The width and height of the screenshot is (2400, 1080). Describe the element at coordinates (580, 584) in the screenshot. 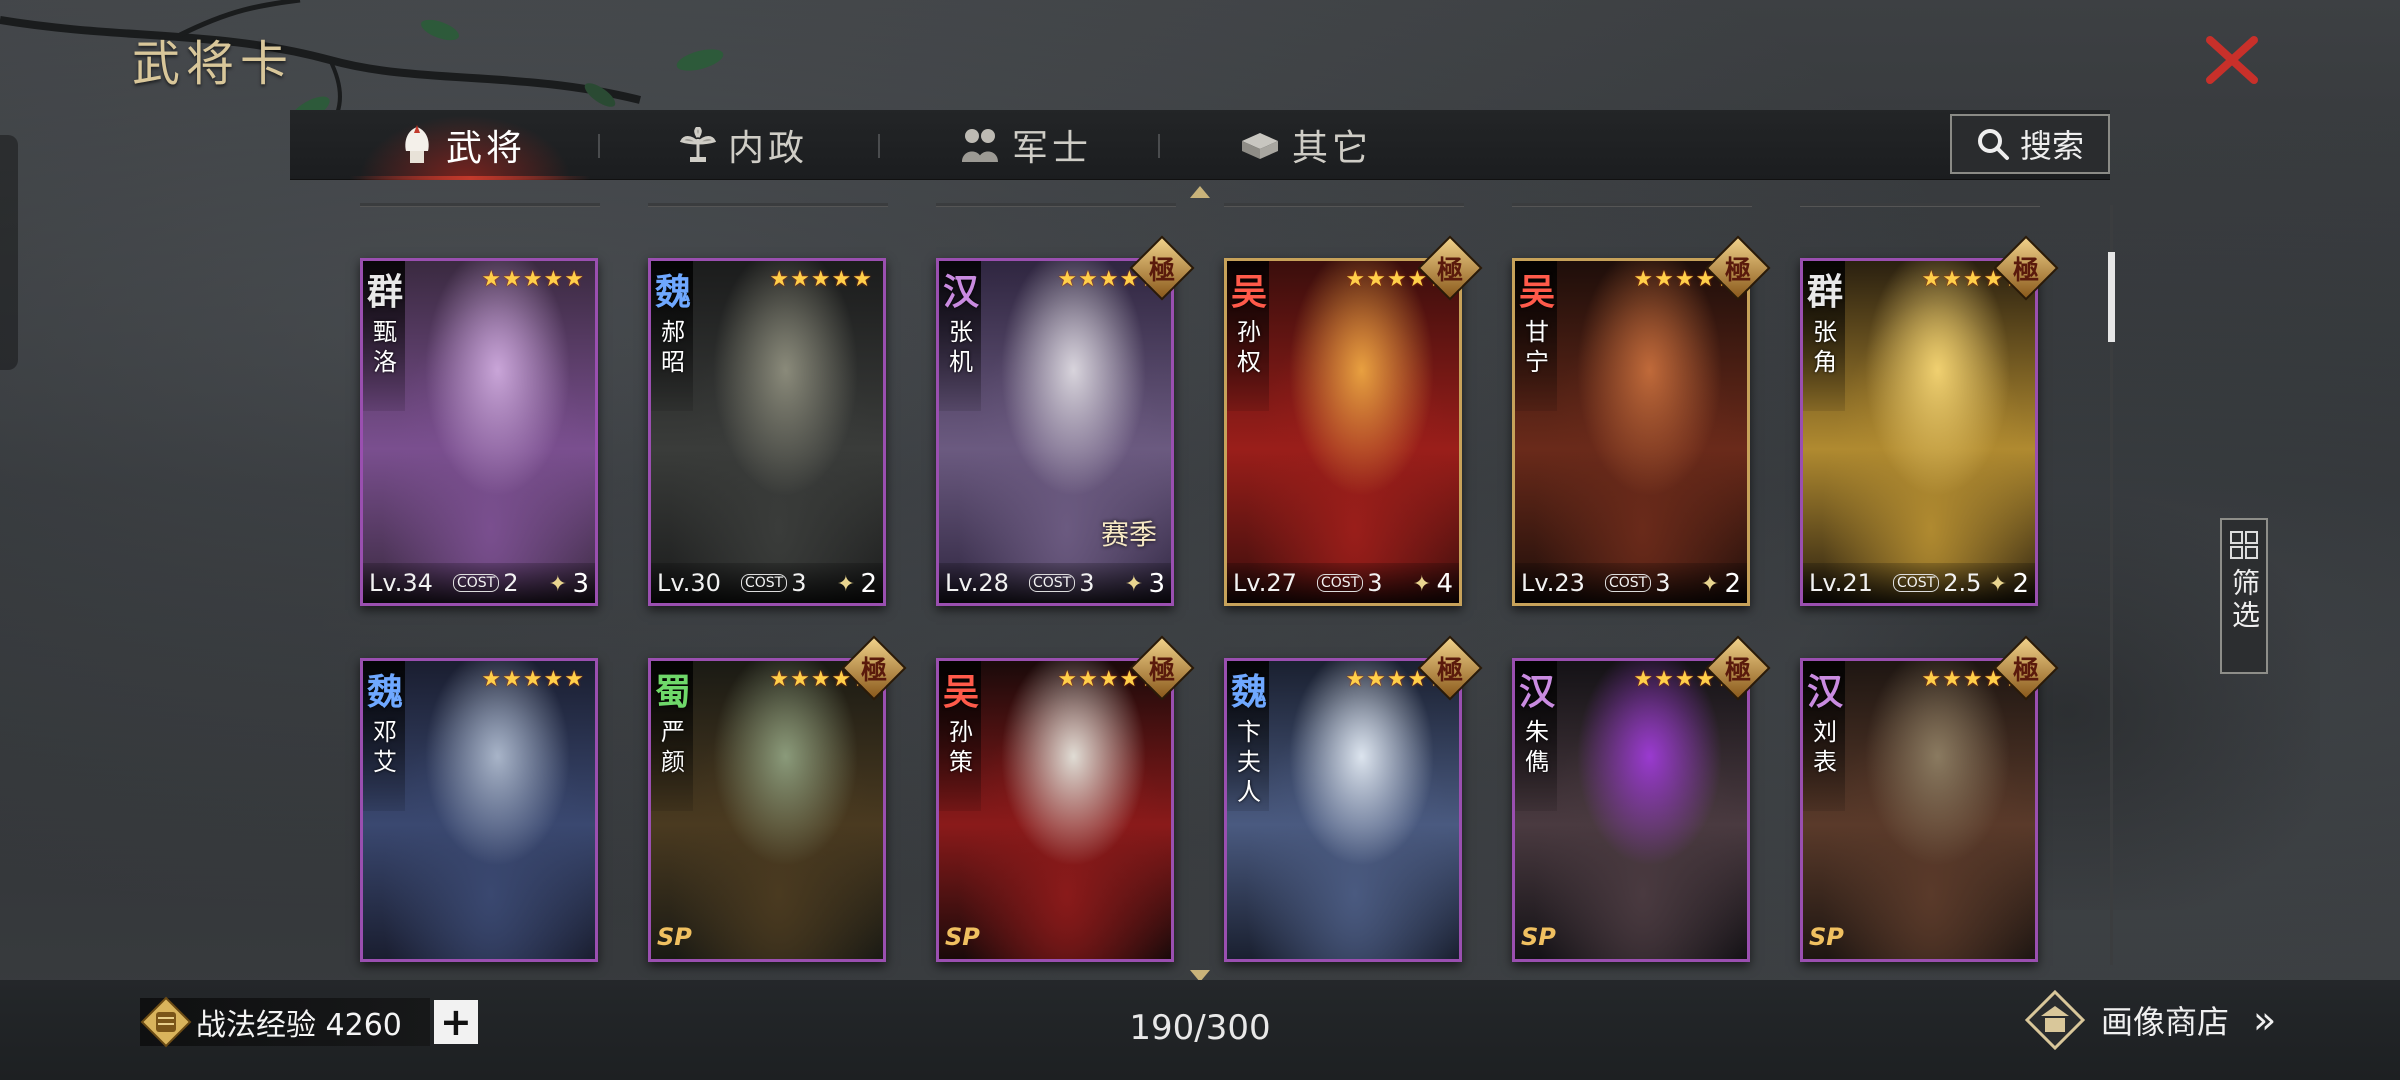

I see `tactic-count: 3` at that location.